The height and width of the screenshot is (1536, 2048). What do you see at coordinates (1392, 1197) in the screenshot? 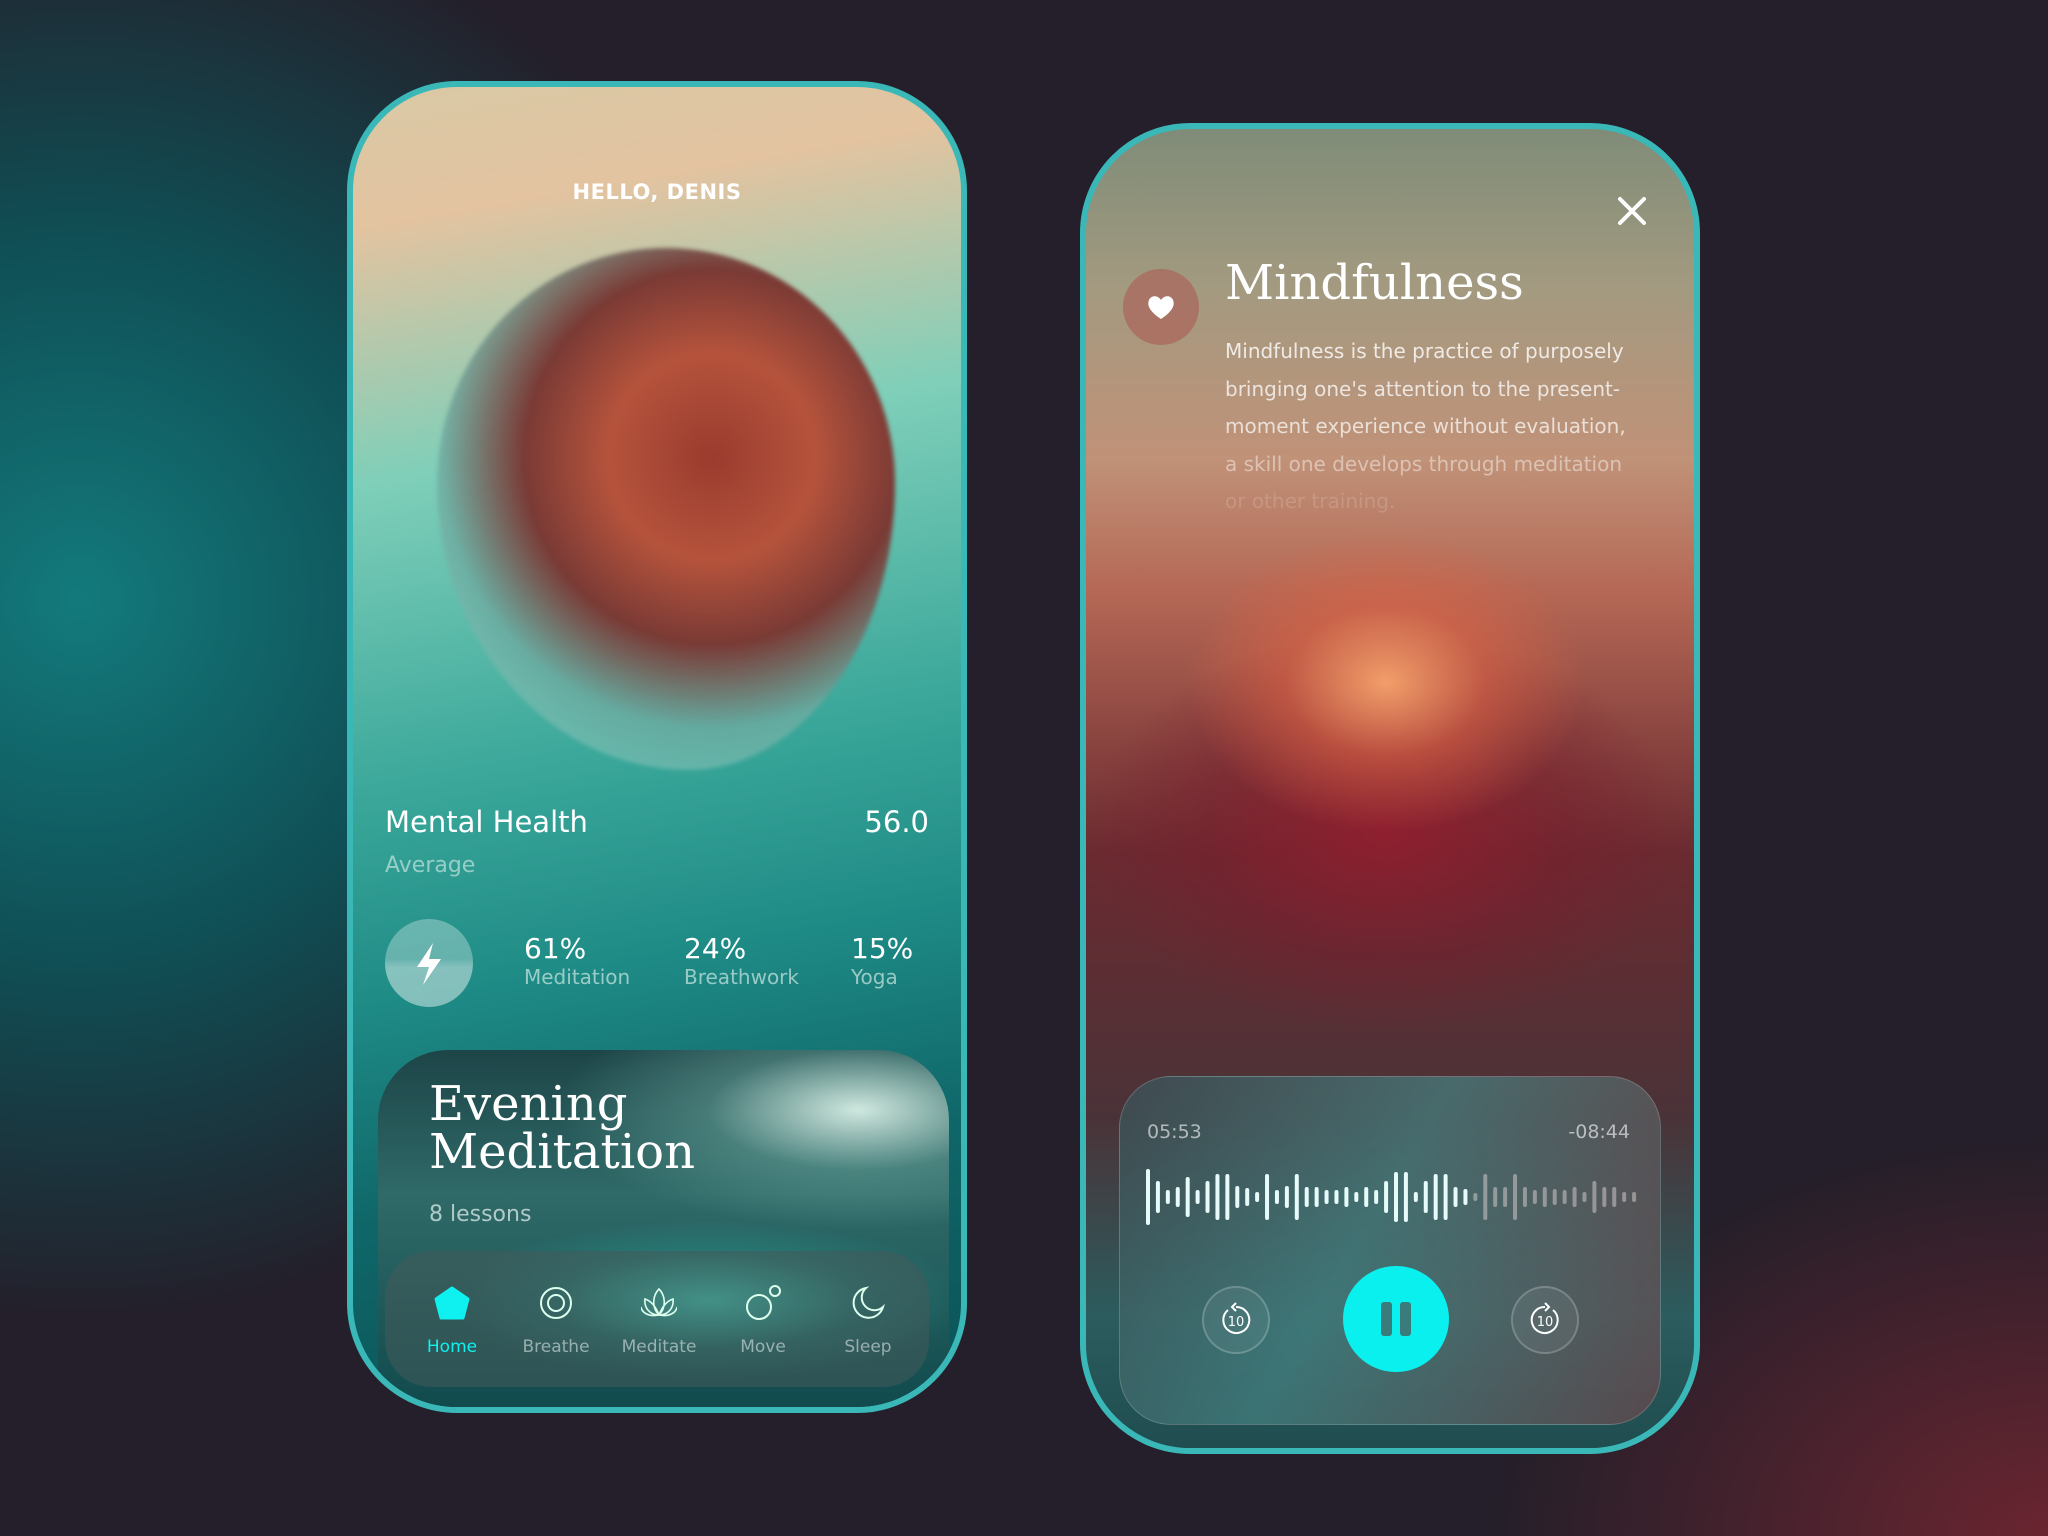
I see `waveform-scrubber` at bounding box center [1392, 1197].